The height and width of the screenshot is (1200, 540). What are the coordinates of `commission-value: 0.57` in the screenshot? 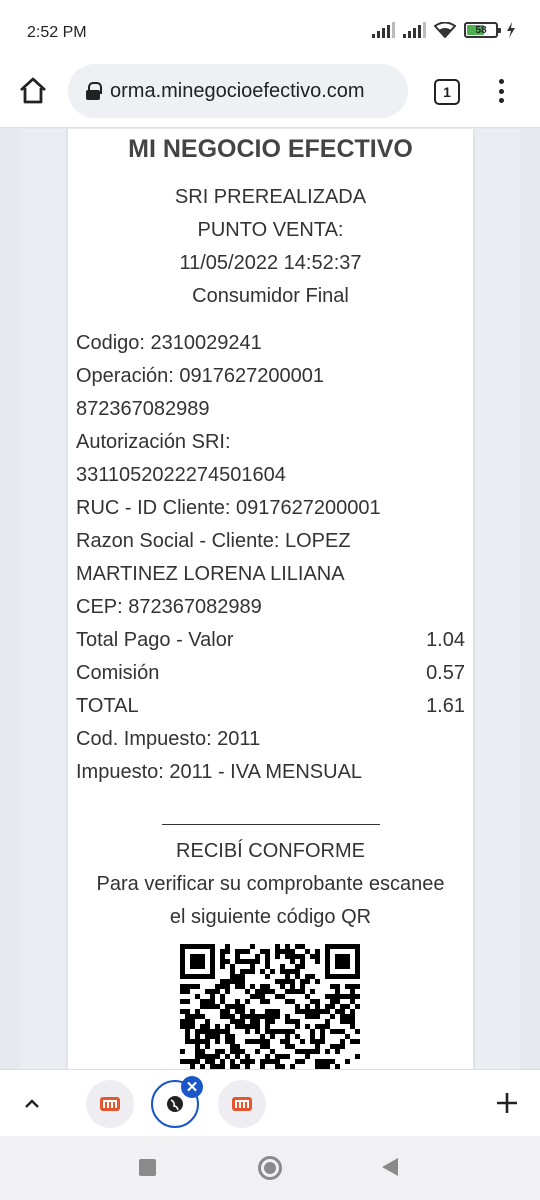 It's located at (445, 673).